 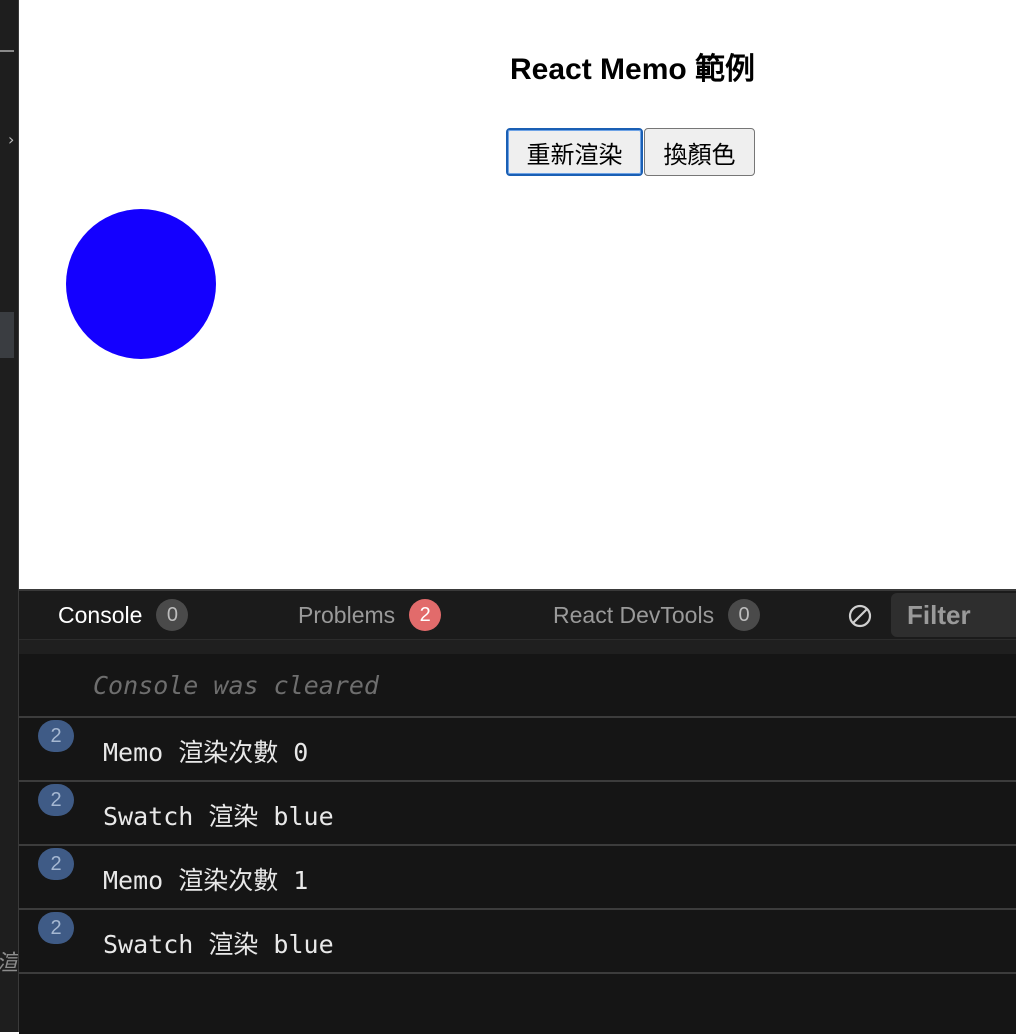 What do you see at coordinates (953, 615) in the screenshot?
I see `filter-input: Filter` at bounding box center [953, 615].